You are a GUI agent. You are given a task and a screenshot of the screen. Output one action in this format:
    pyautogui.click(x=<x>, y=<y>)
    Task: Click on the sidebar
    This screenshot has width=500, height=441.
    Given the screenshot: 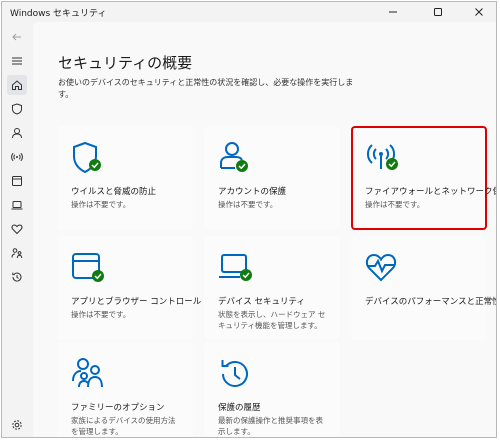 What is the action you would take?
    pyautogui.click(x=17, y=229)
    